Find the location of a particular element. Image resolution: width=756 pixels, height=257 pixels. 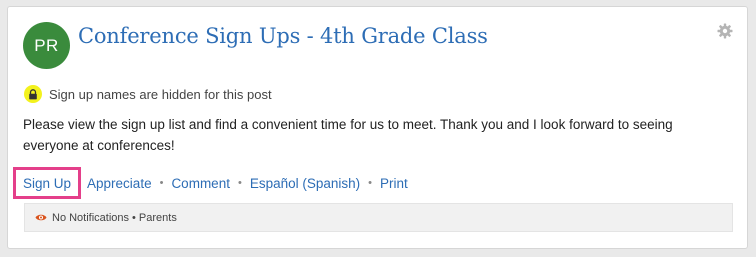

sign-up-button: Sign Up is located at coordinates (47, 183).